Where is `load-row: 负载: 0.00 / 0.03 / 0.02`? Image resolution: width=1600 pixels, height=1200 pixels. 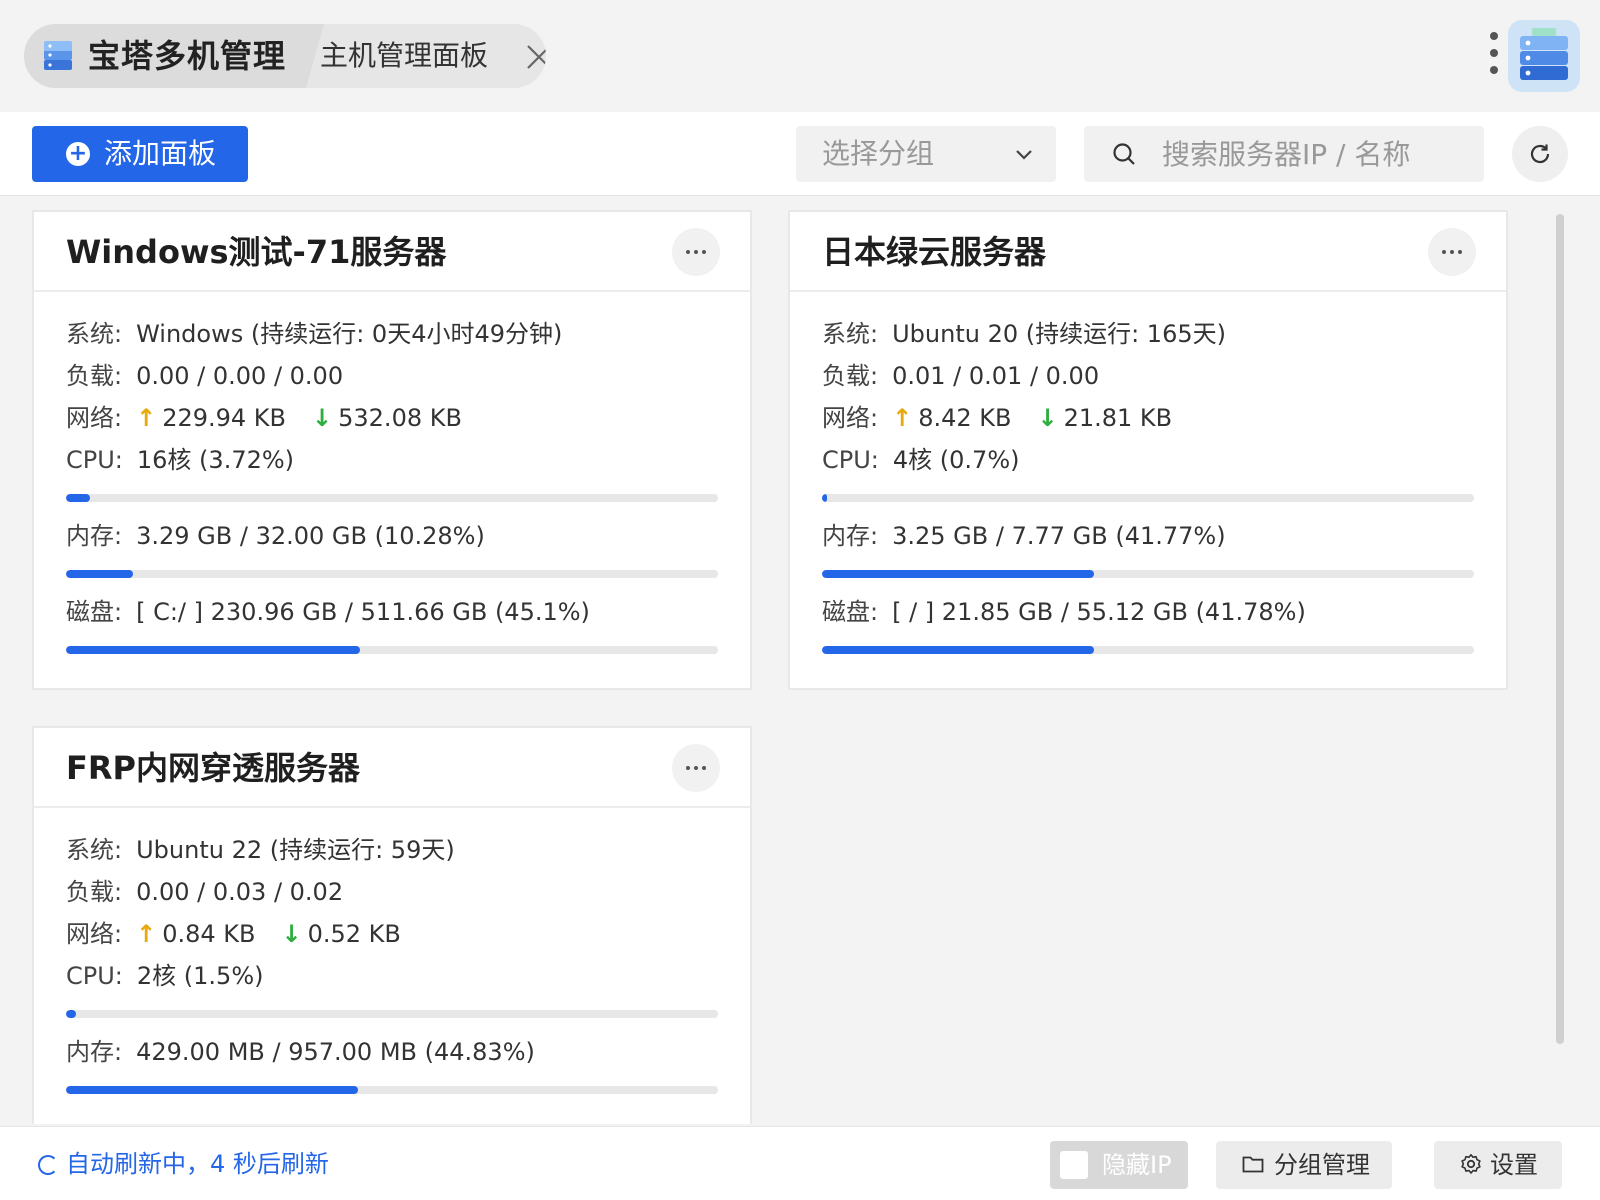
load-row: 负载: 0.00 / 0.03 / 0.02 is located at coordinates (204, 892).